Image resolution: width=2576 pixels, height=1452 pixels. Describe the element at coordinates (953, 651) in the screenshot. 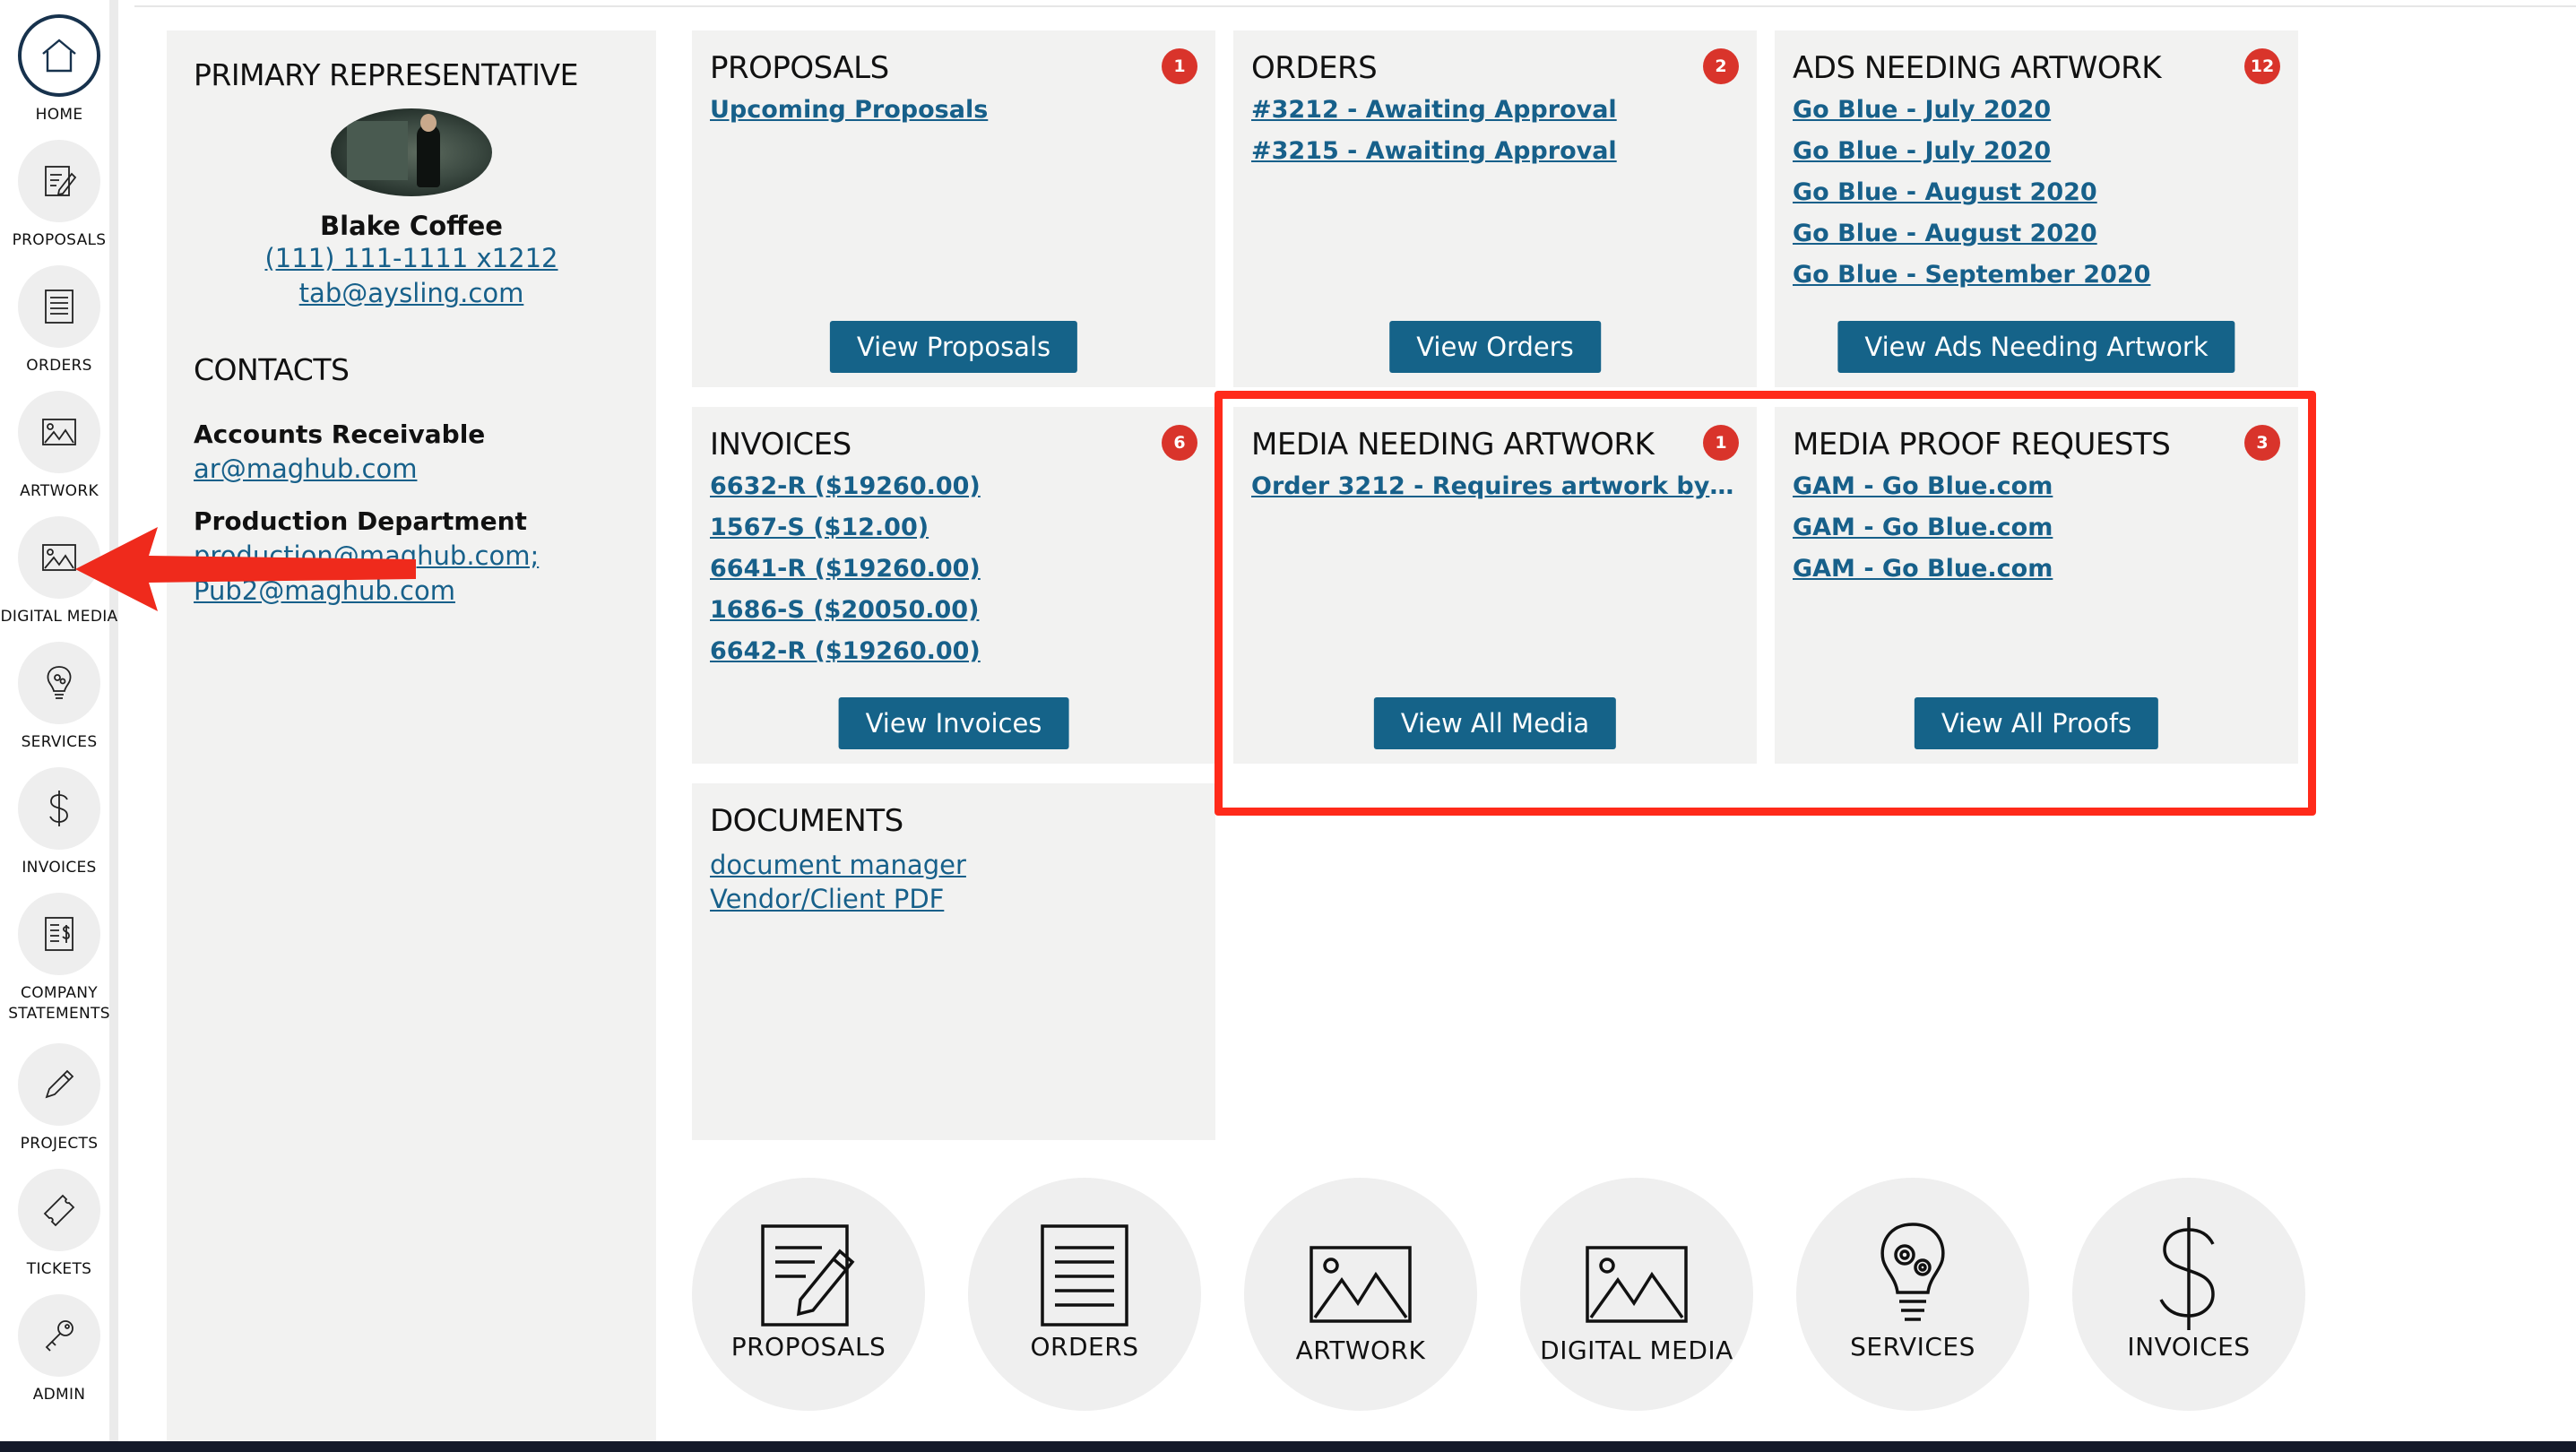

I see `invoice-link: 6642-R ($19260.00)` at that location.